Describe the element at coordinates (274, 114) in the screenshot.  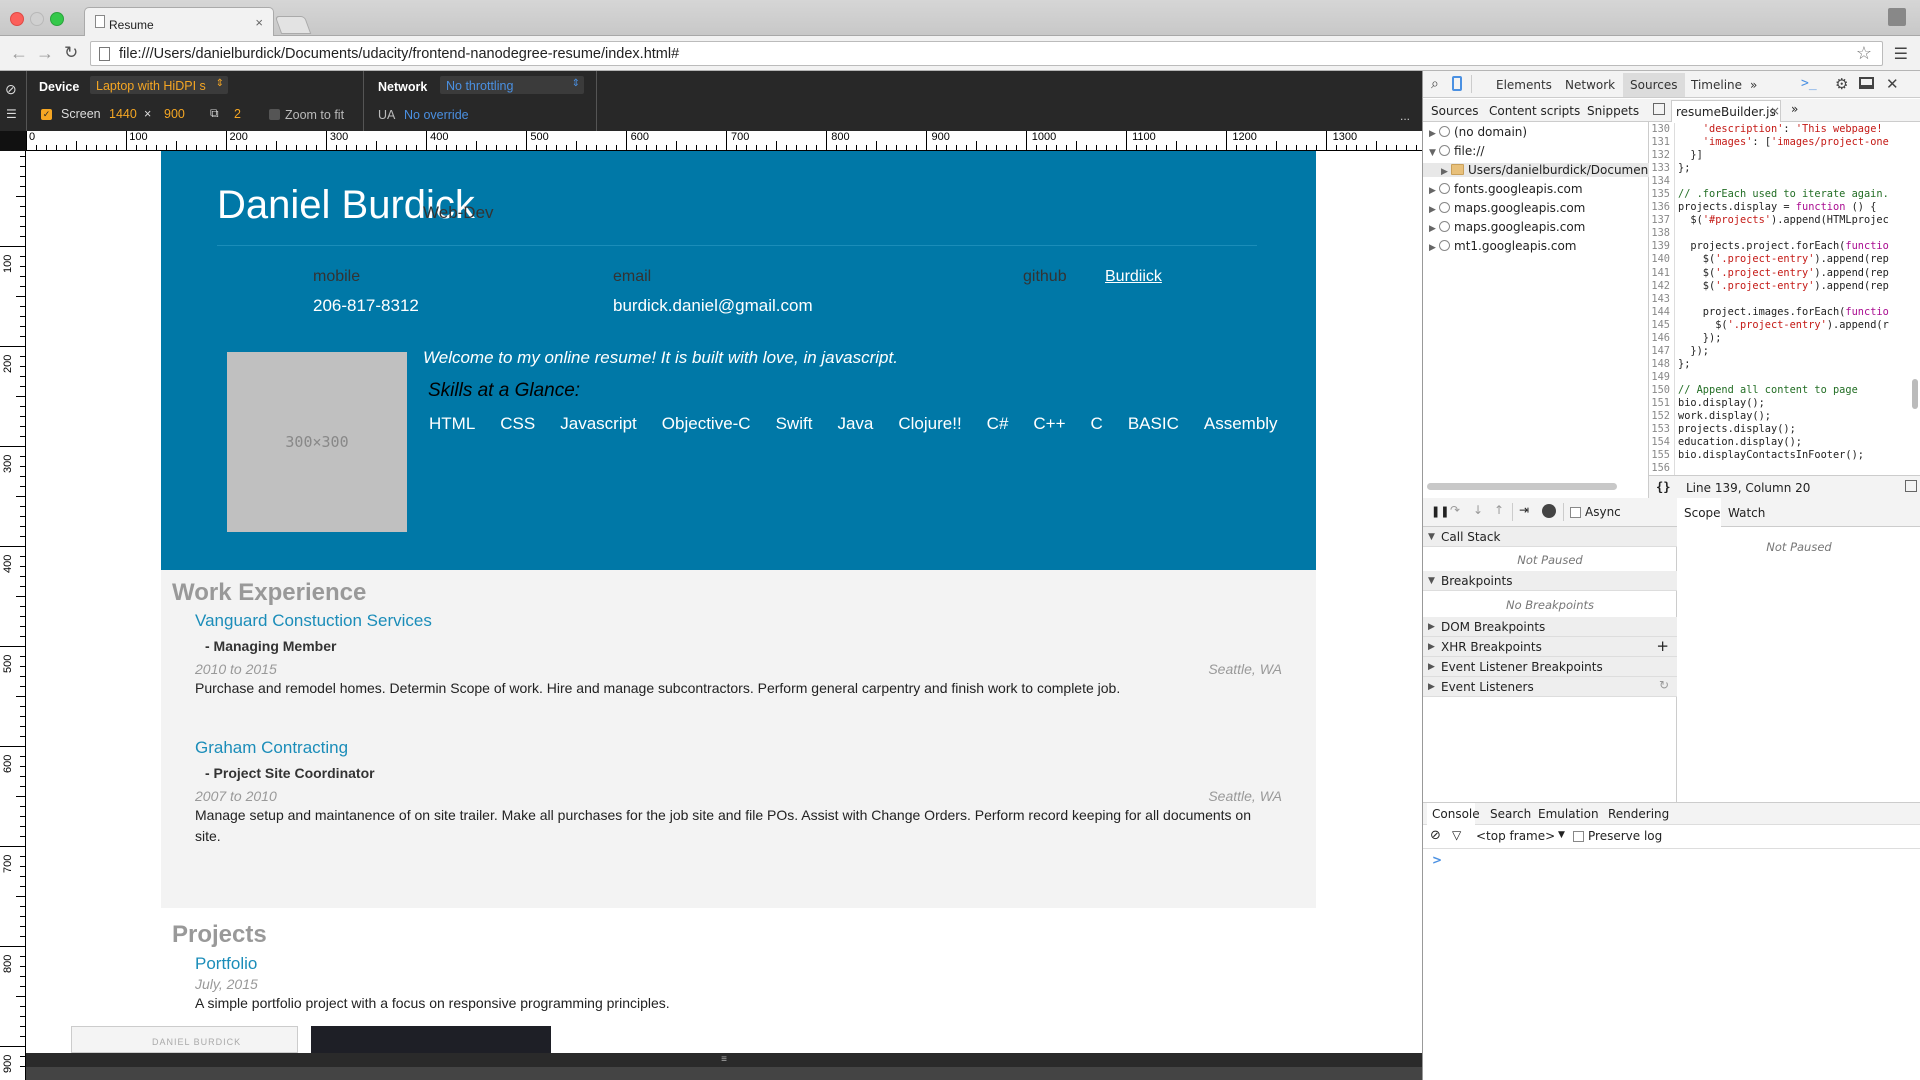
I see `zoom-to-fit-checkbox` at that location.